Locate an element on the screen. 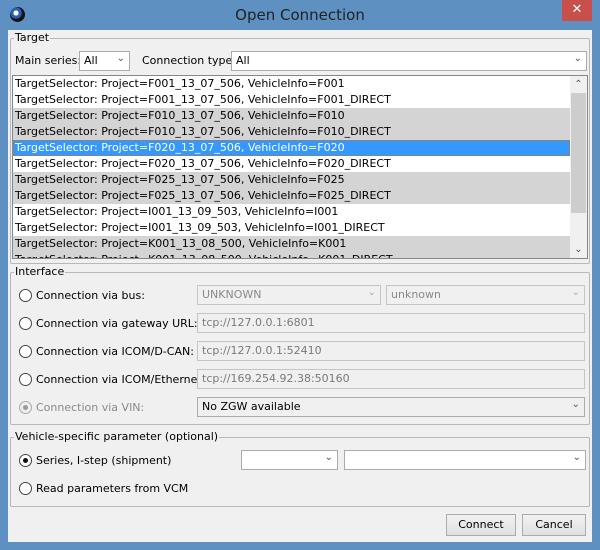  ethernet-radio is located at coordinates (25, 379).